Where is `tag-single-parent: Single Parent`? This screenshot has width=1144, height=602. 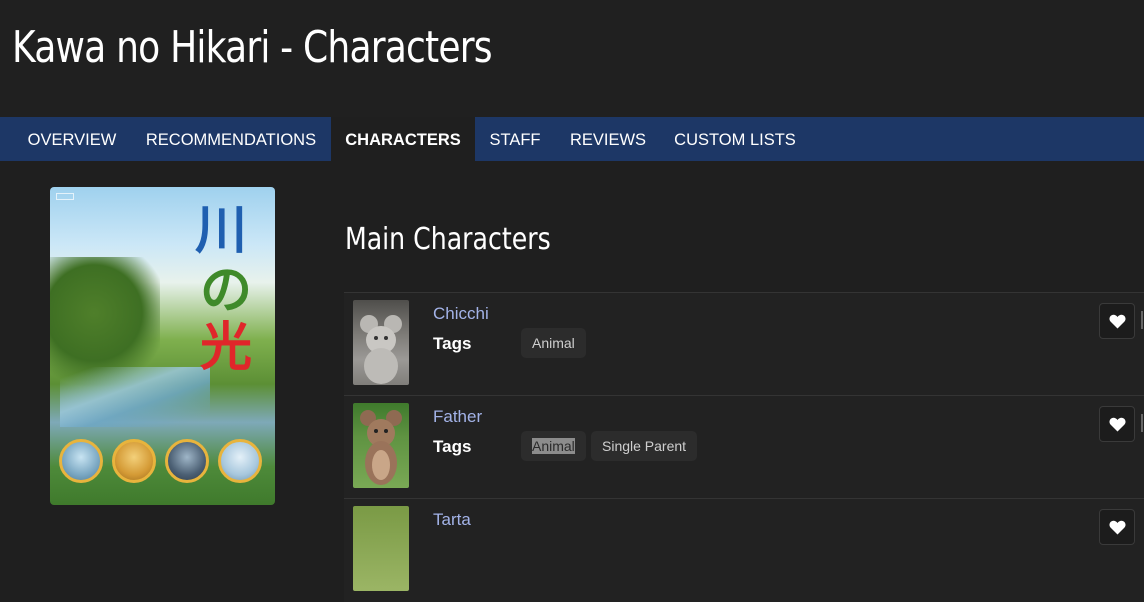
tag-single-parent: Single Parent is located at coordinates (644, 446).